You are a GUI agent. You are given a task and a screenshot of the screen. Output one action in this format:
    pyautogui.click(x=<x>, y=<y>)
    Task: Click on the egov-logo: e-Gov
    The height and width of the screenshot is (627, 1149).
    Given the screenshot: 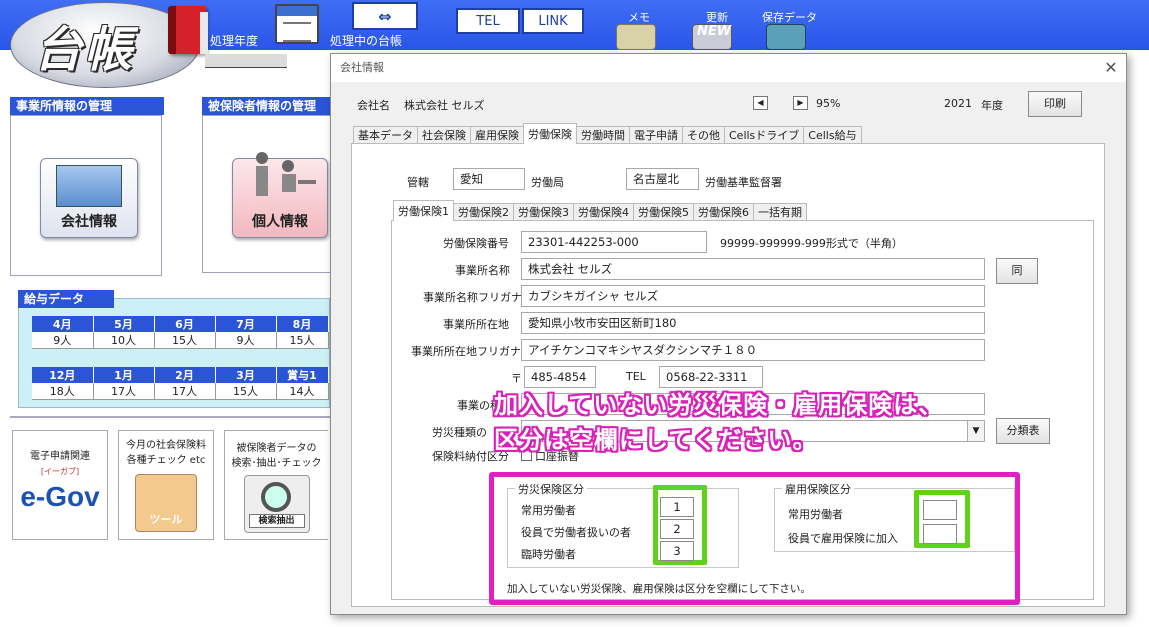 What is the action you would take?
    pyautogui.click(x=60, y=496)
    